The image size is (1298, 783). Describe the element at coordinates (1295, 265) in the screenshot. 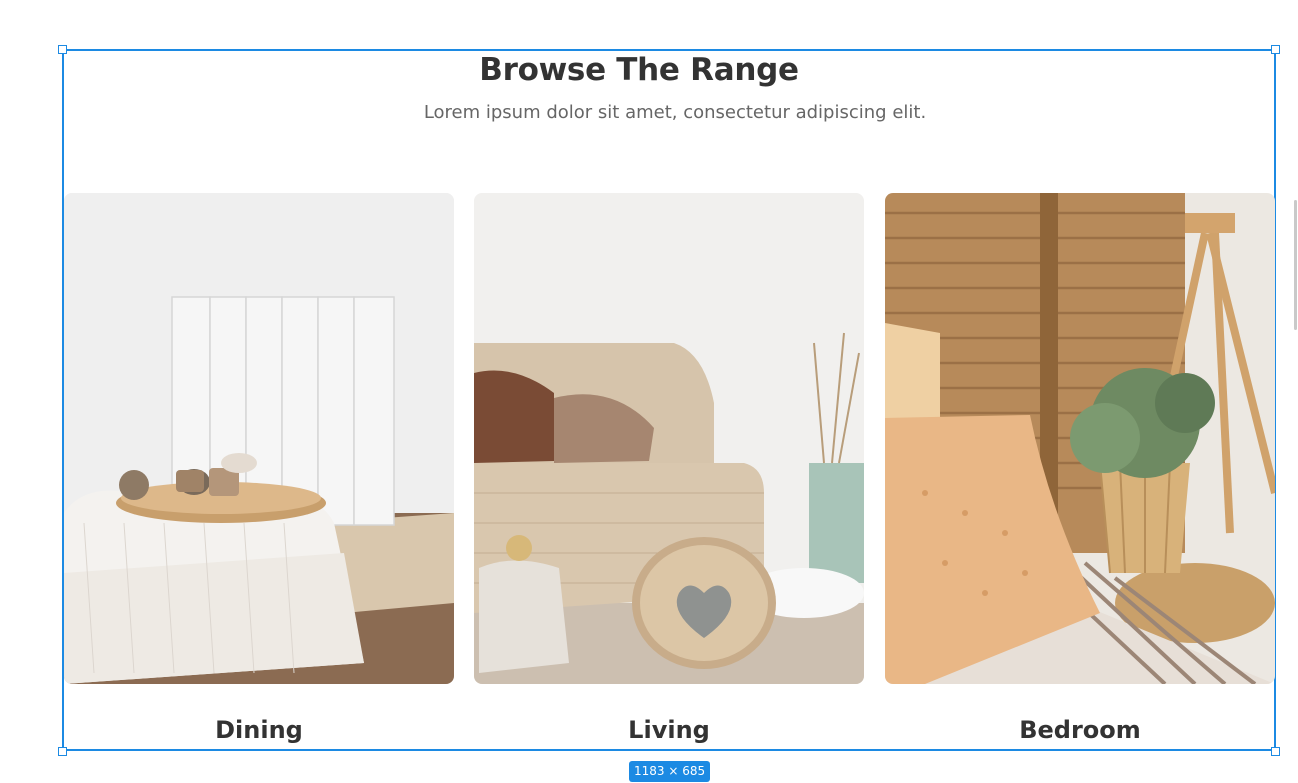

I see `scrollbar` at that location.